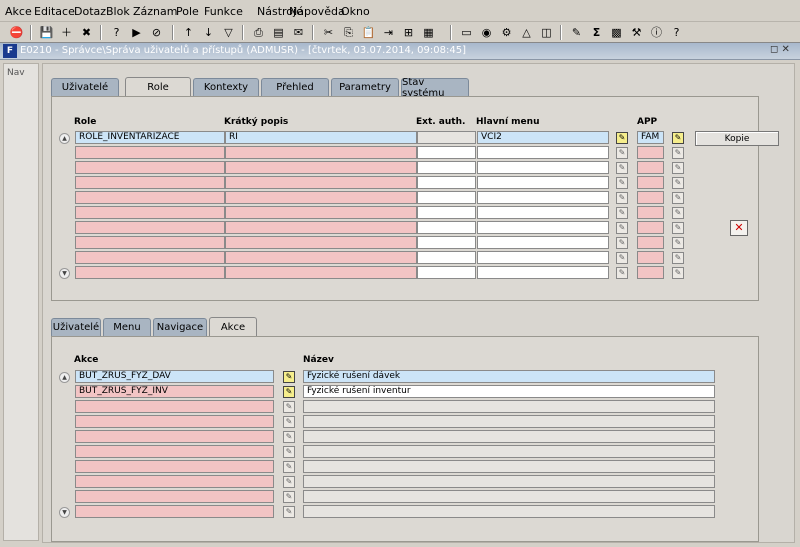 This screenshot has width=800, height=547. What do you see at coordinates (543, 137) in the screenshot?
I see `main-menu-cell: VCI2` at bounding box center [543, 137].